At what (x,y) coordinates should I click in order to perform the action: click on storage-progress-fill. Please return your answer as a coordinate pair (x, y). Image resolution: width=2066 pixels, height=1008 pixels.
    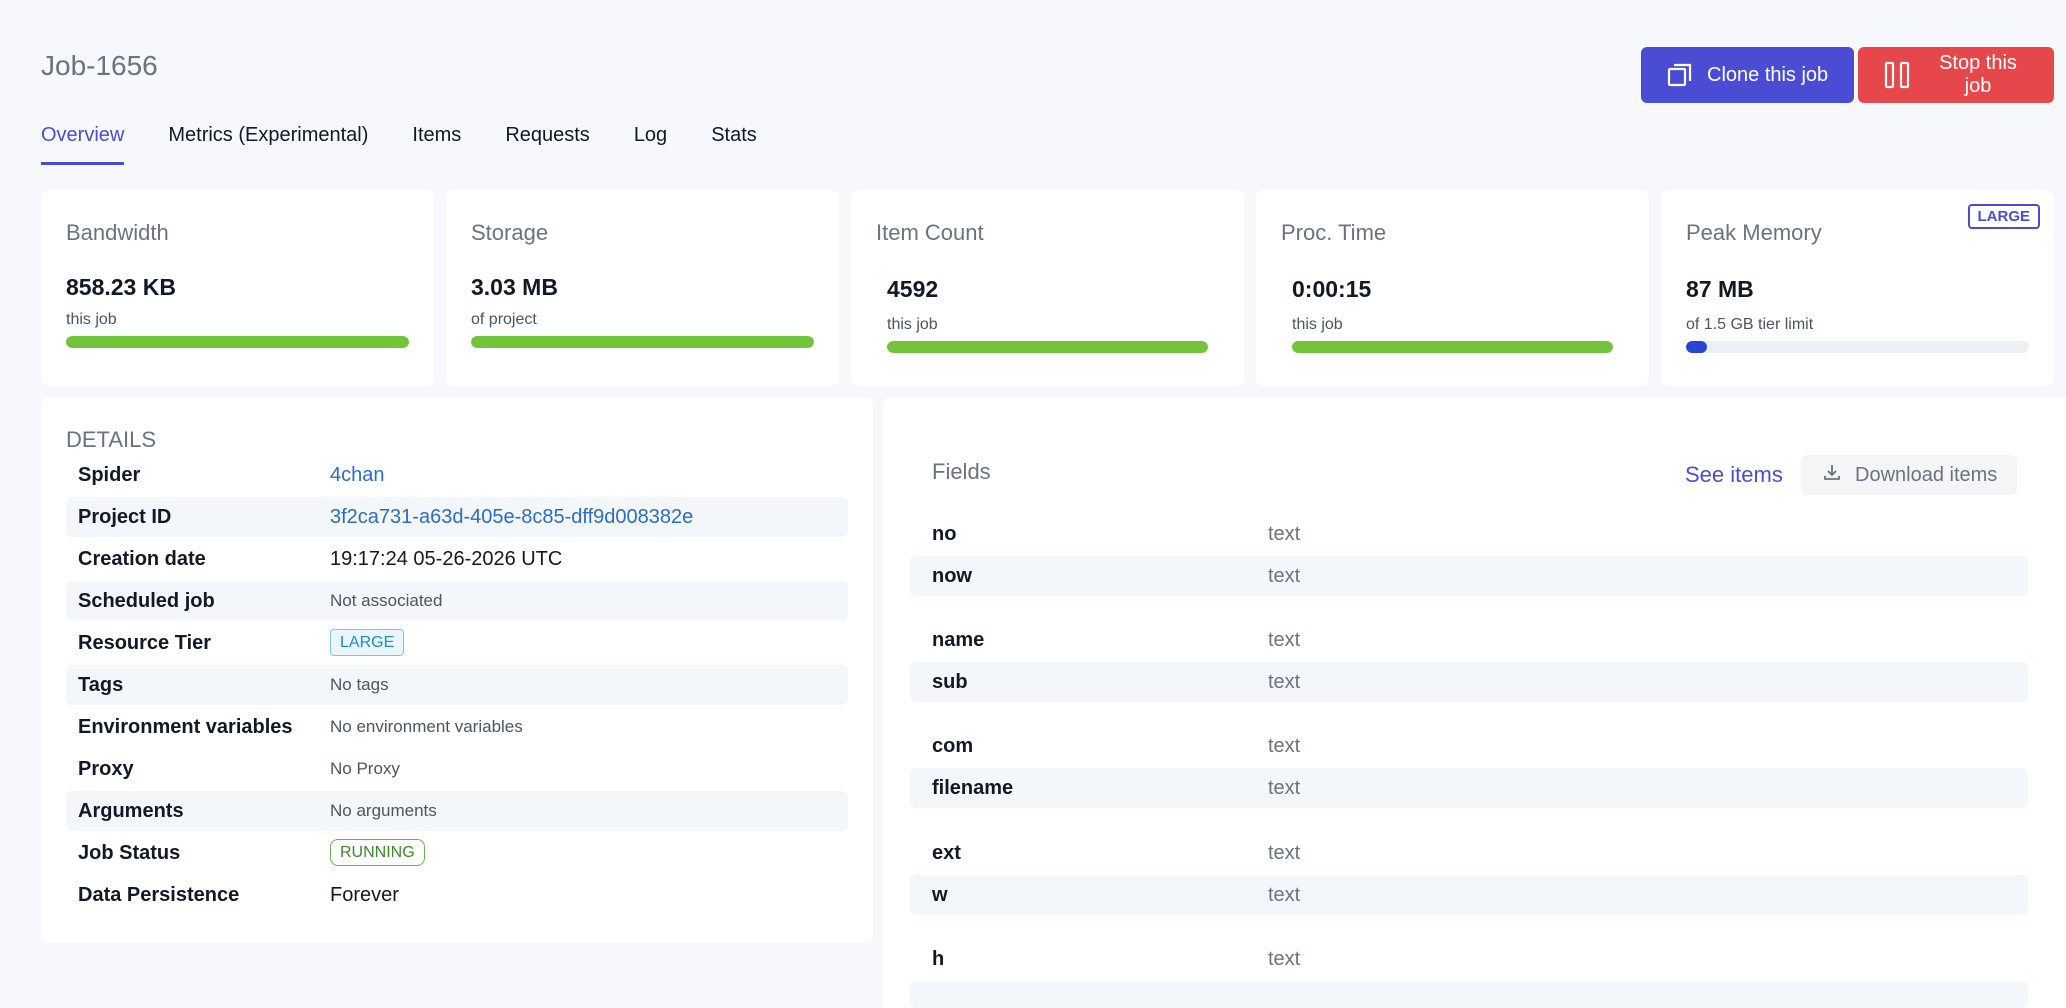
    Looking at the image, I should click on (642, 342).